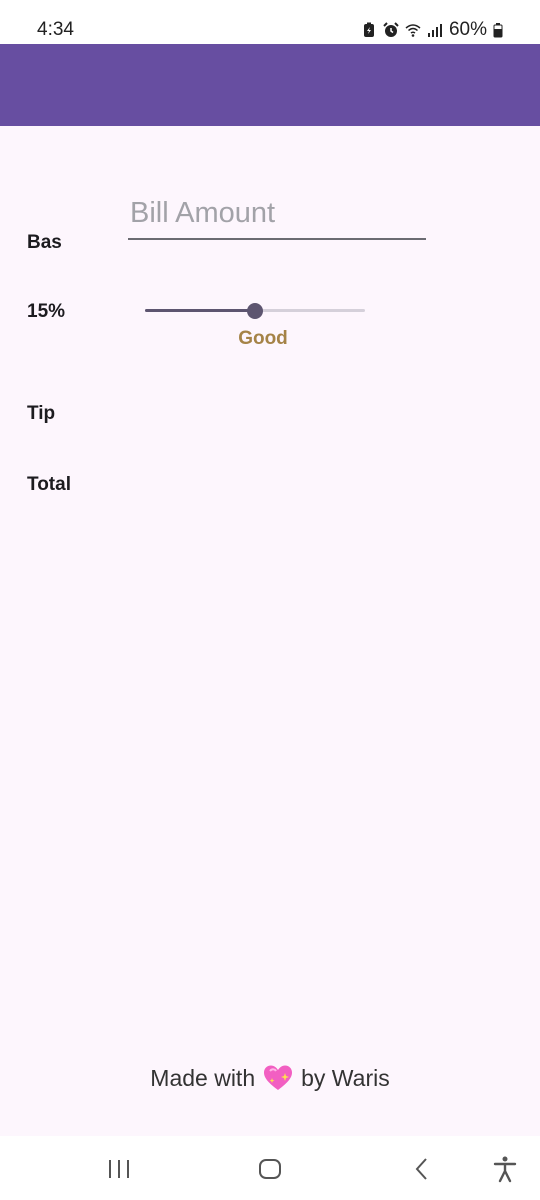 Image resolution: width=540 pixels, height=1200 pixels. Describe the element at coordinates (44, 242) in the screenshot. I see `base-label: Bas` at that location.